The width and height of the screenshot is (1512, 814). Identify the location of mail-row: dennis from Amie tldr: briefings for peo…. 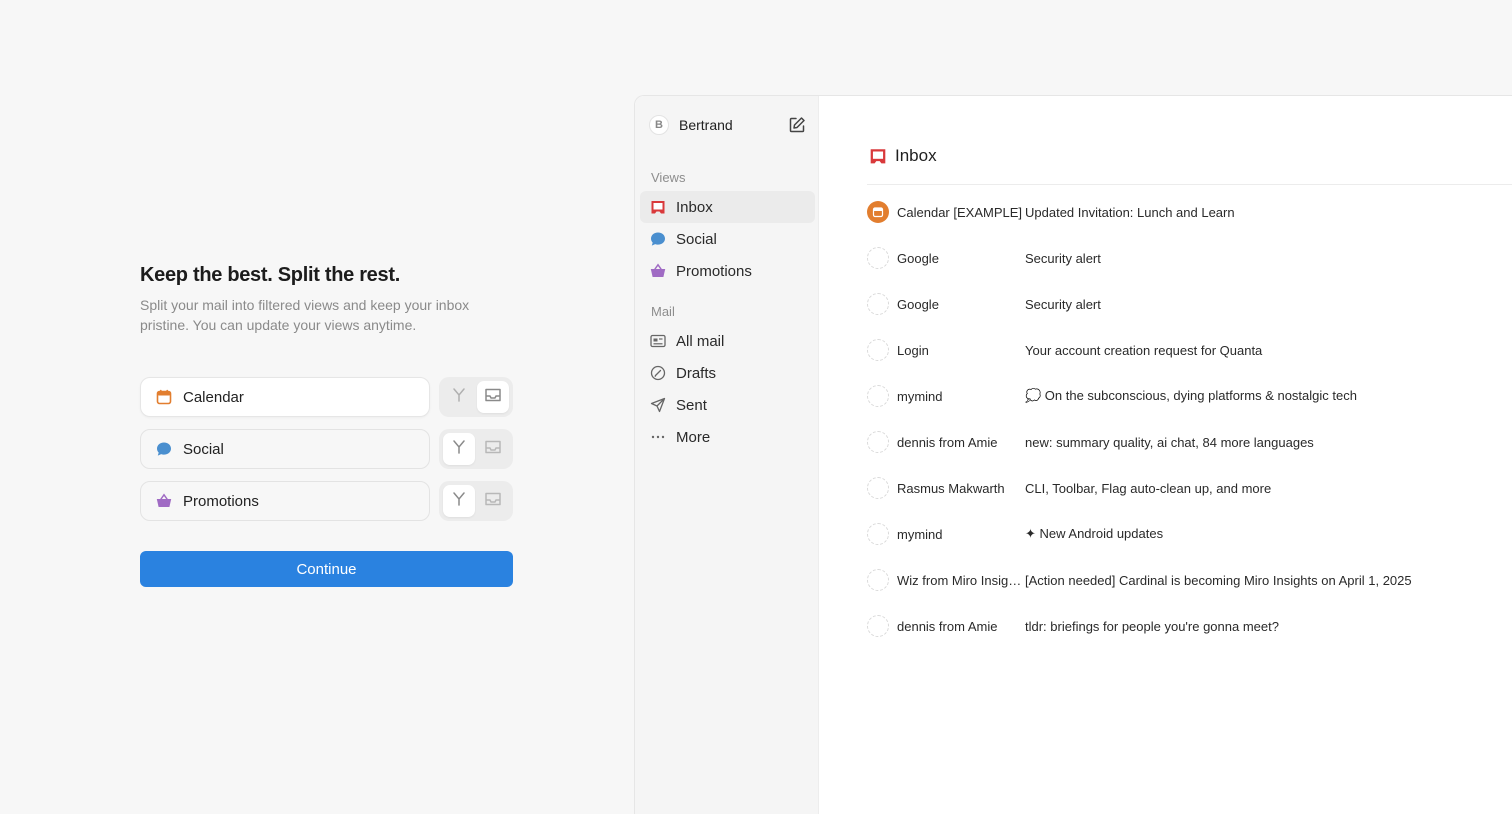
(1189, 626).